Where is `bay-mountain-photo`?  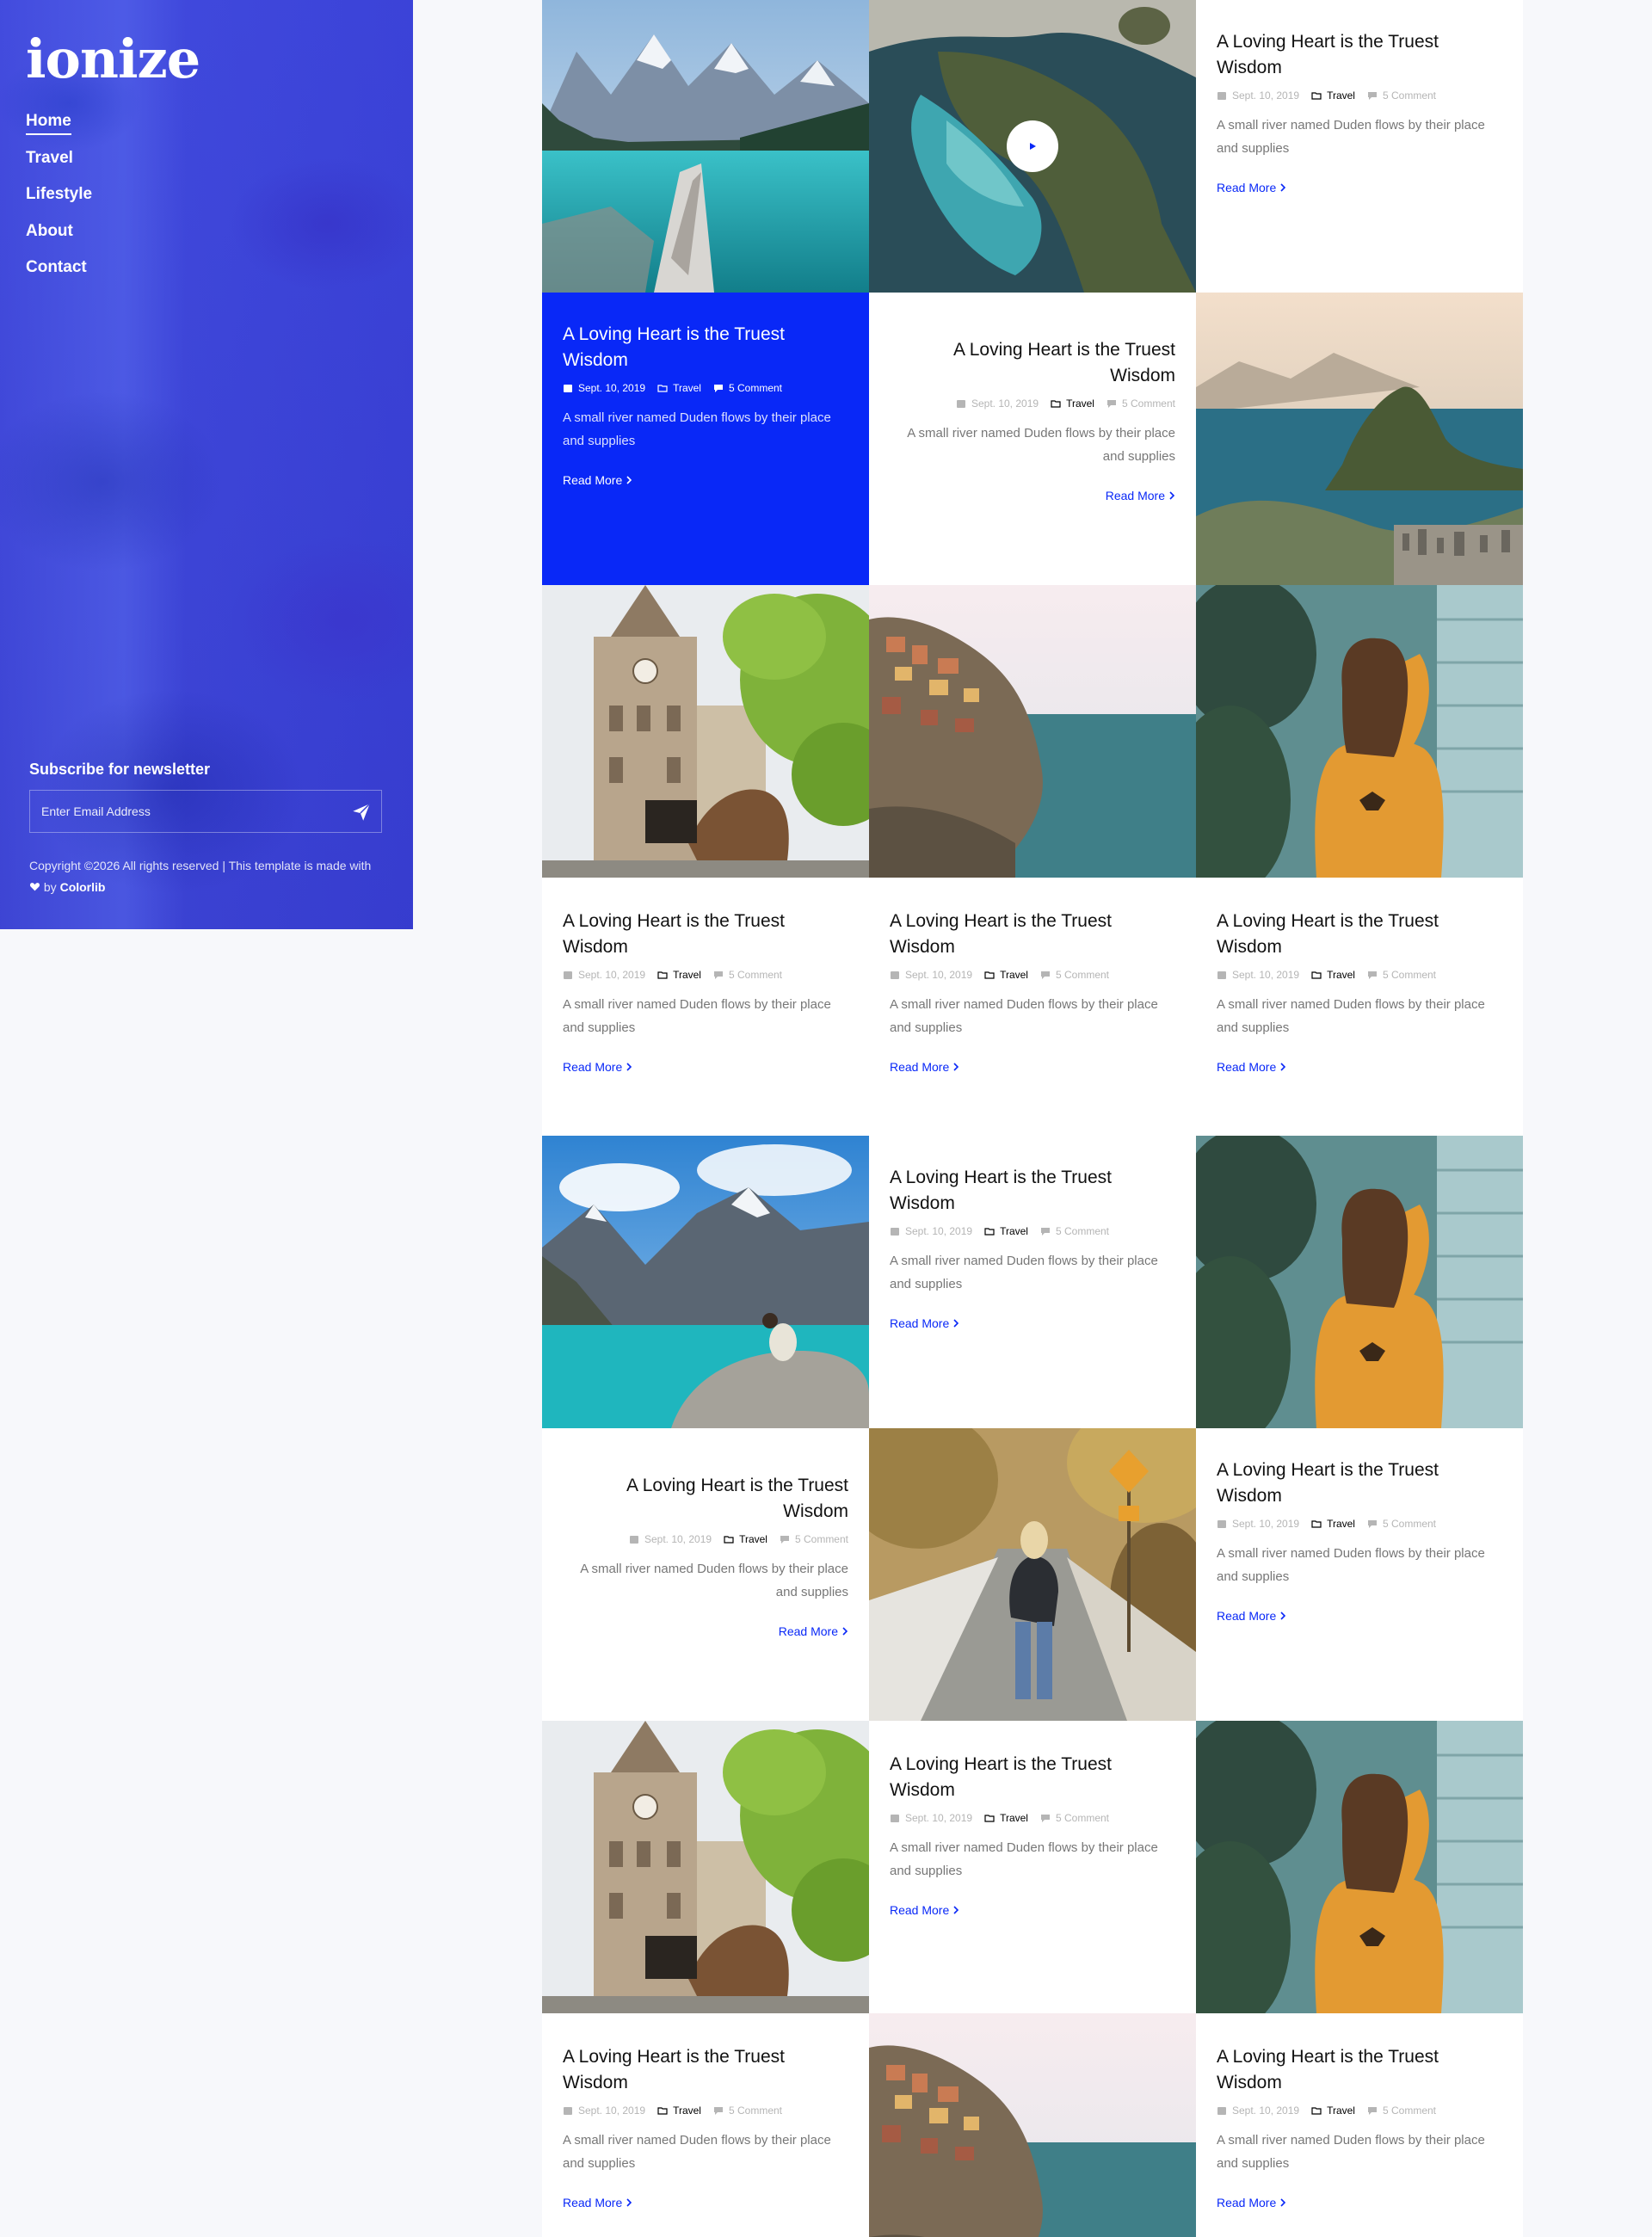
bay-mountain-photo is located at coordinates (1359, 439).